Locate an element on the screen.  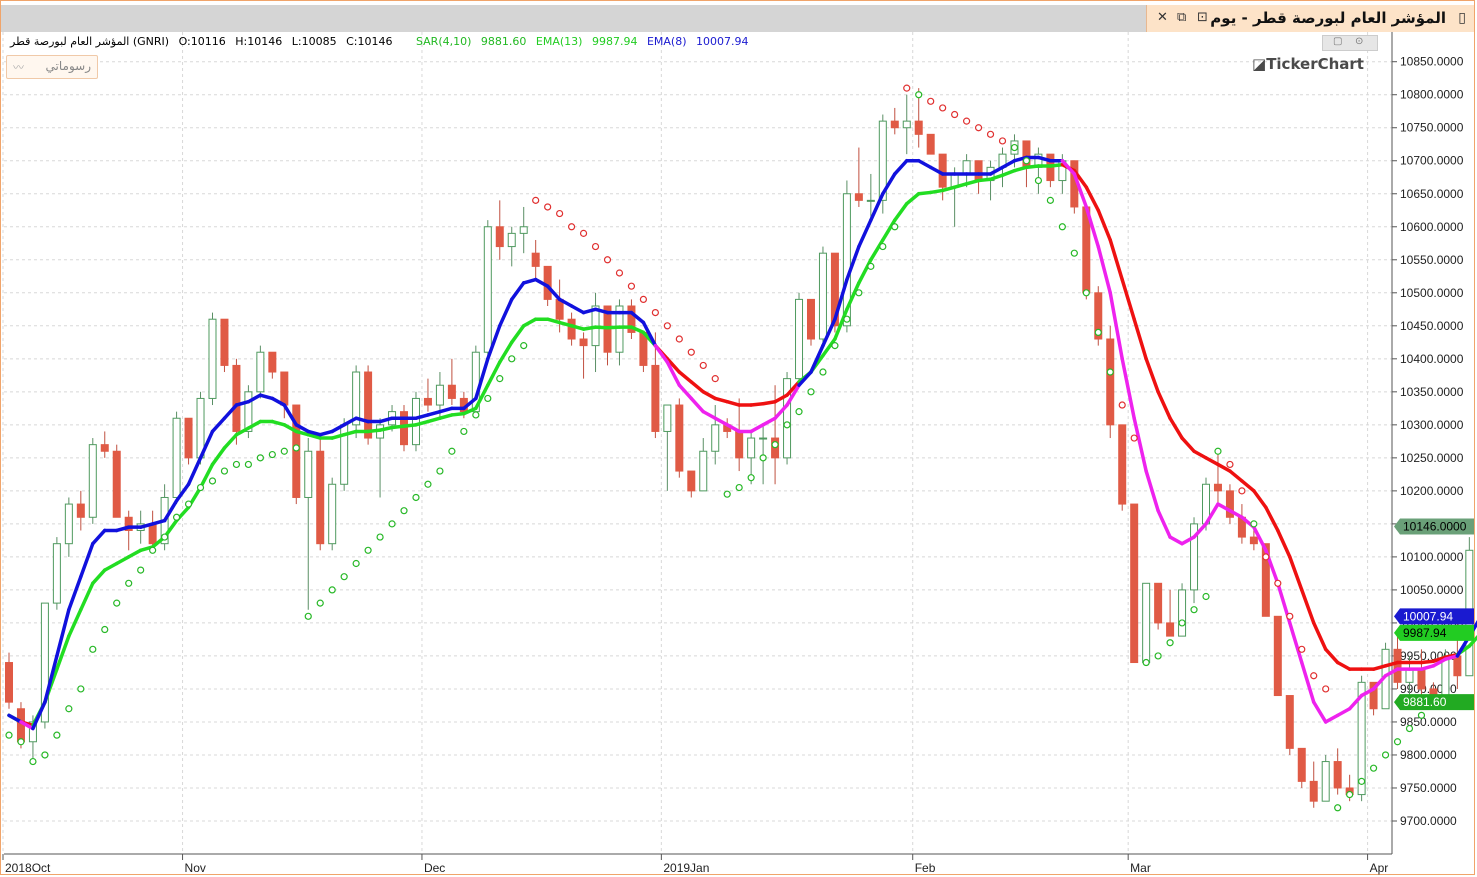
logo-icon: ◪ is located at coordinates (1259, 64).